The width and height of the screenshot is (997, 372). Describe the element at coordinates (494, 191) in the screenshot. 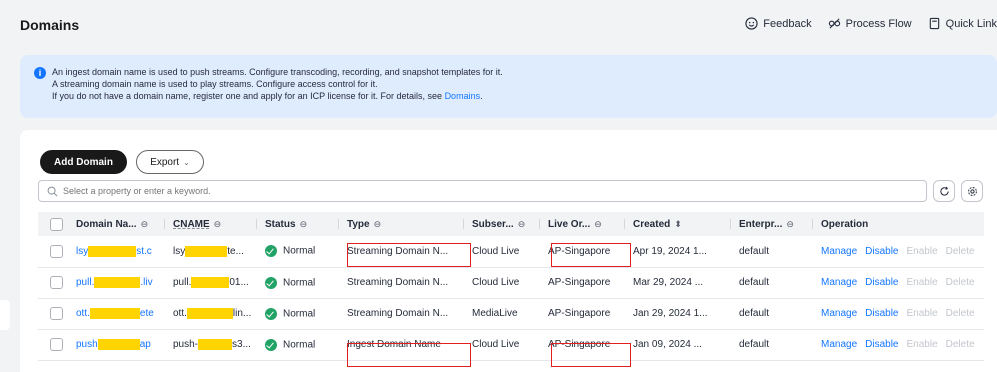

I see `search-input` at that location.